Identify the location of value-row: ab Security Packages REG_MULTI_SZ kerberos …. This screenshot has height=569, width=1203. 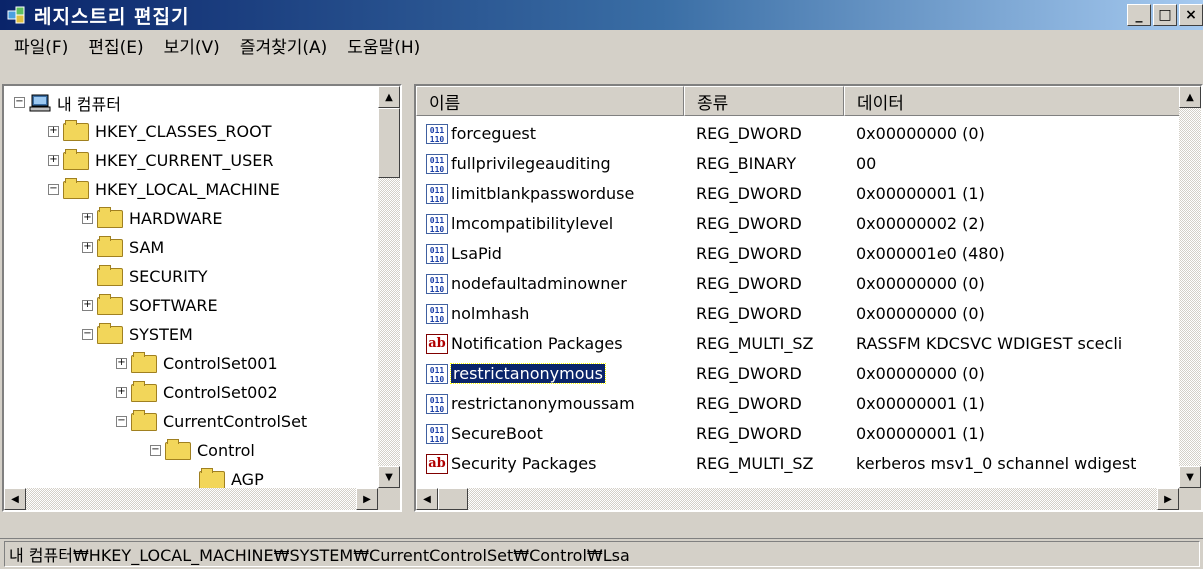
(798, 463).